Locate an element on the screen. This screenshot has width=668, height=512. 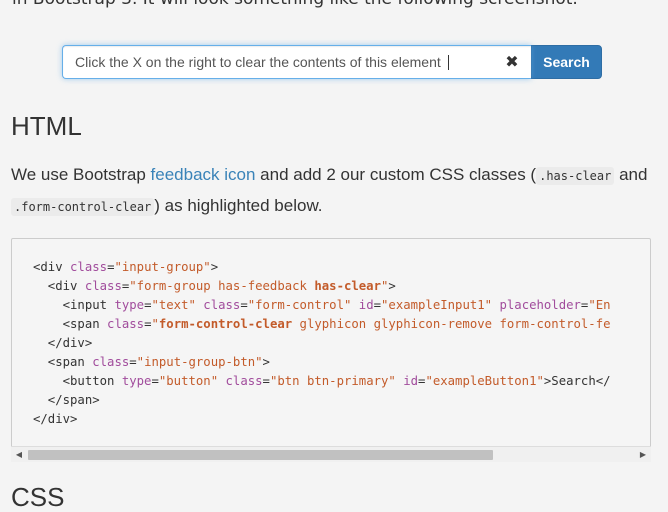
inline-code-has-clear: .has-clear is located at coordinates (575, 176).